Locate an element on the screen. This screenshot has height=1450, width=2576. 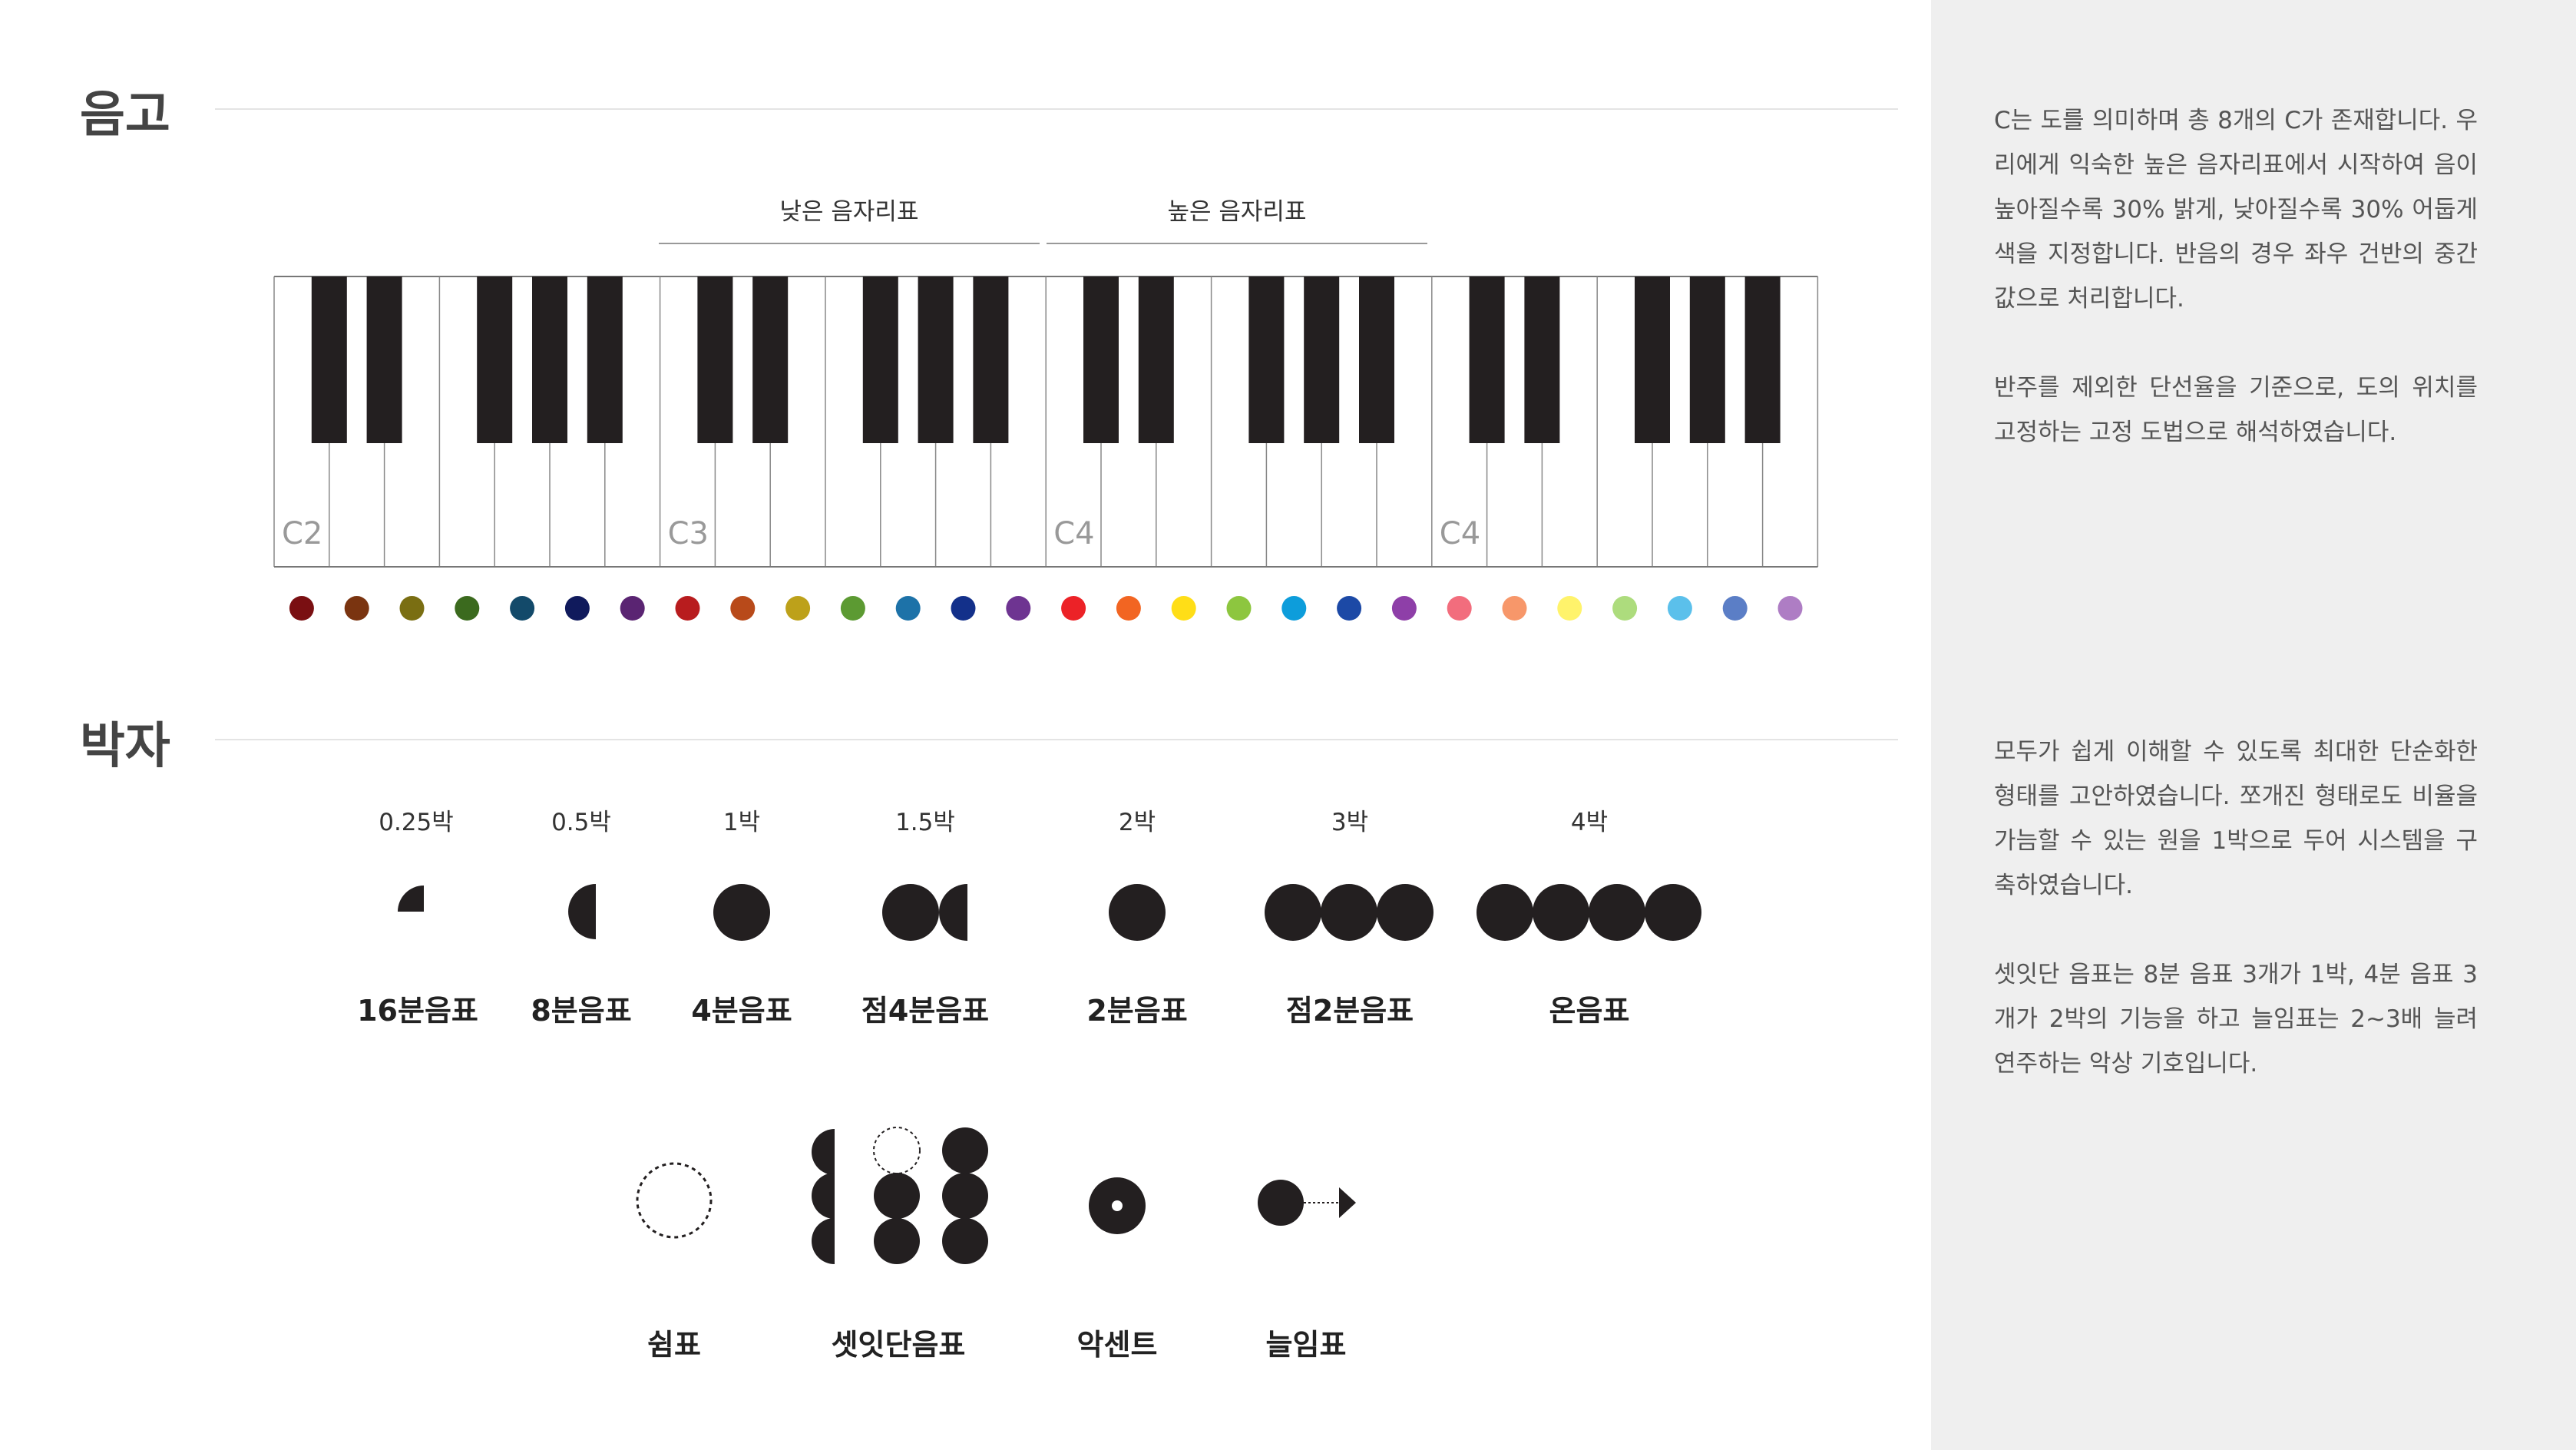
dotted-quarter-half-icon is located at coordinates (953, 912).